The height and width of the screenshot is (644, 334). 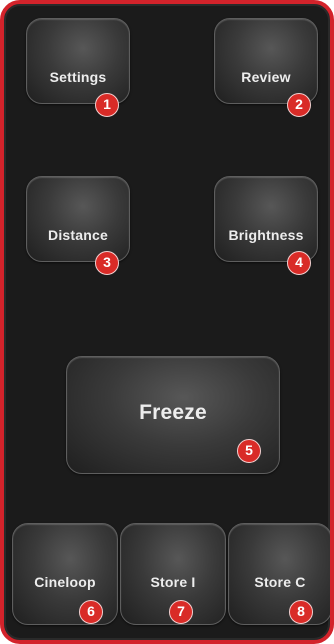 I want to click on cineloop-button: Cineloop 6, so click(x=65, y=574).